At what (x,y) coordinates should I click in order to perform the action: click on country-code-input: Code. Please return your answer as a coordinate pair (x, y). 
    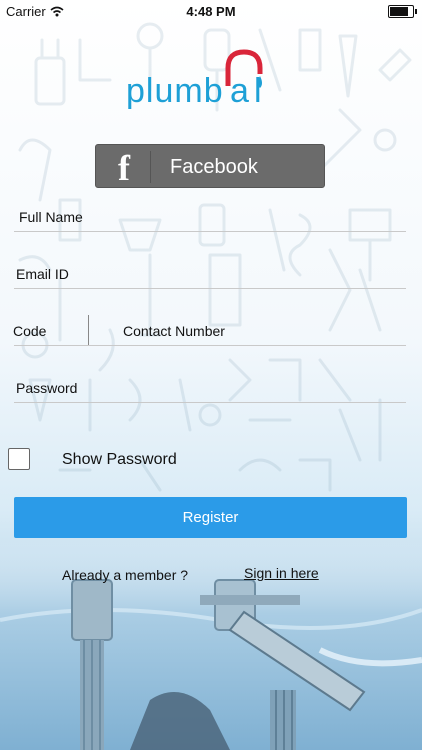
    Looking at the image, I should click on (29, 331).